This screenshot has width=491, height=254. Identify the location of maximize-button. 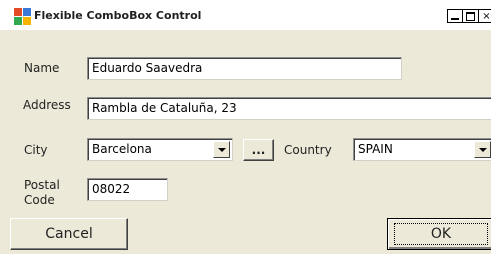
(471, 16).